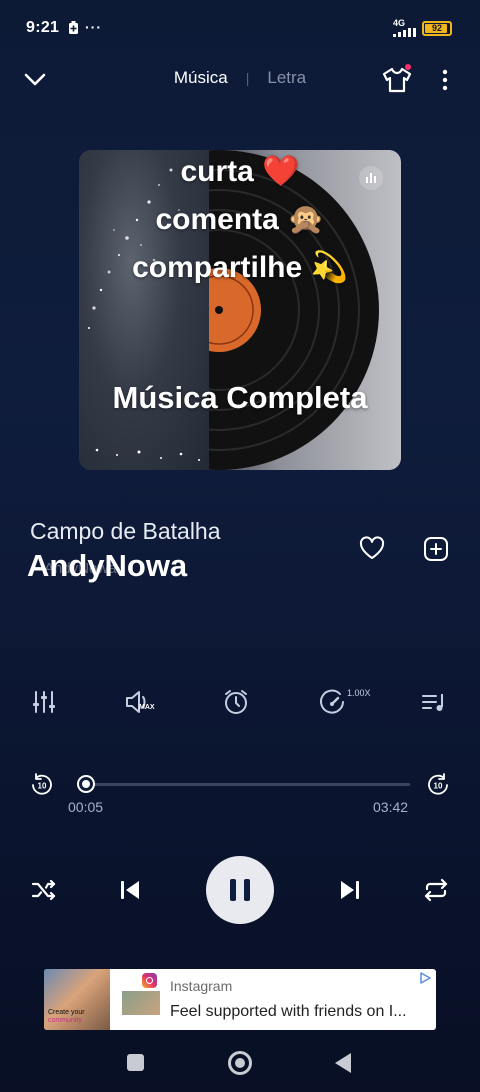  Describe the element at coordinates (201, 78) in the screenshot. I see `tab-music: Música` at that location.